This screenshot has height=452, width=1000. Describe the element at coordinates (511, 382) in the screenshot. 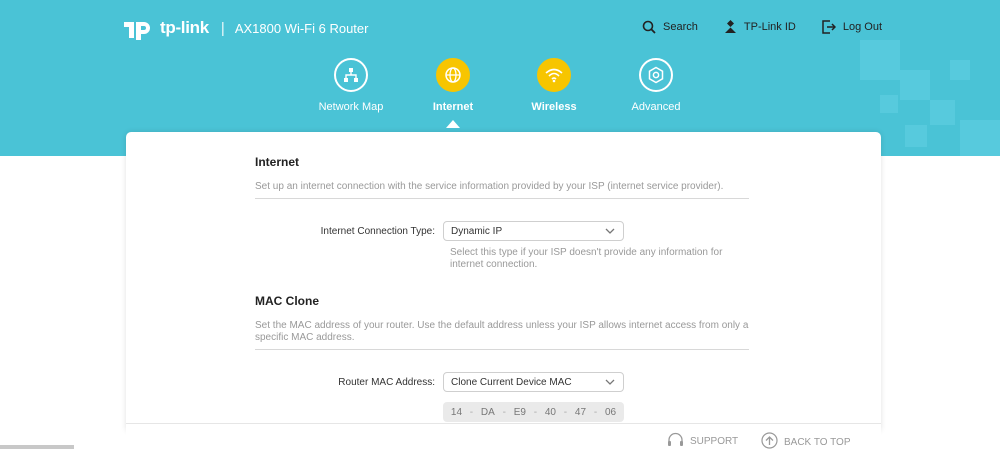

I see `router-mac-value: Clone Current Device MAC` at that location.